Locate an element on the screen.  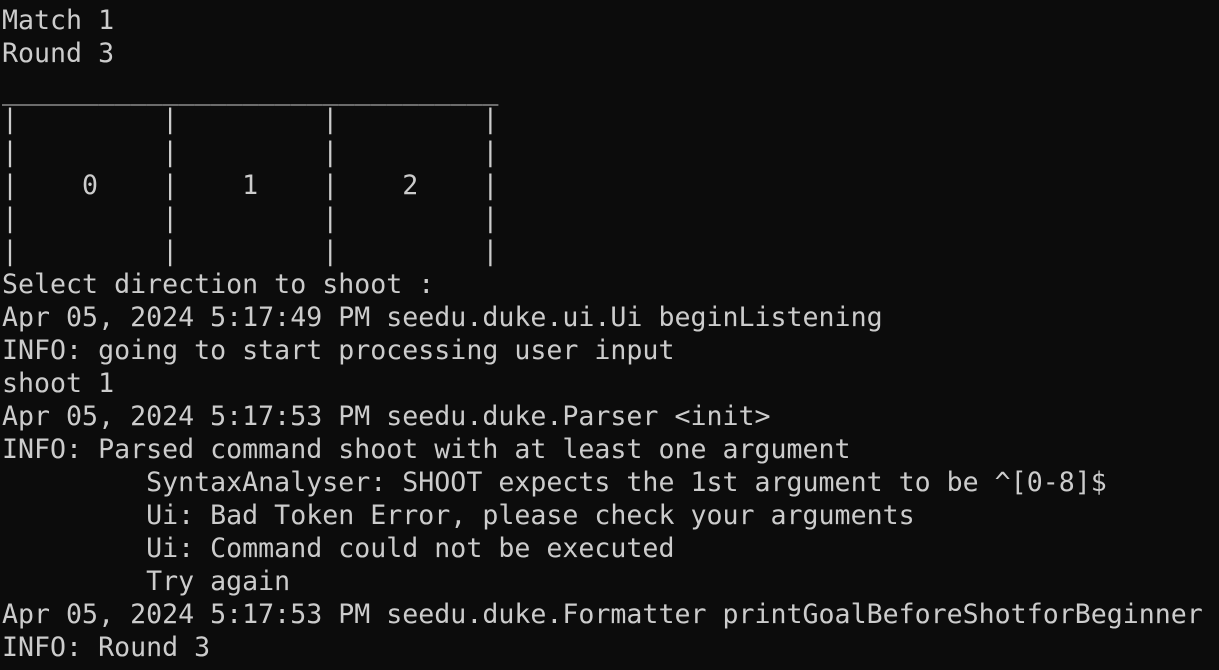
terminal-line-partial: ---- is located at coordinates (34, 666).